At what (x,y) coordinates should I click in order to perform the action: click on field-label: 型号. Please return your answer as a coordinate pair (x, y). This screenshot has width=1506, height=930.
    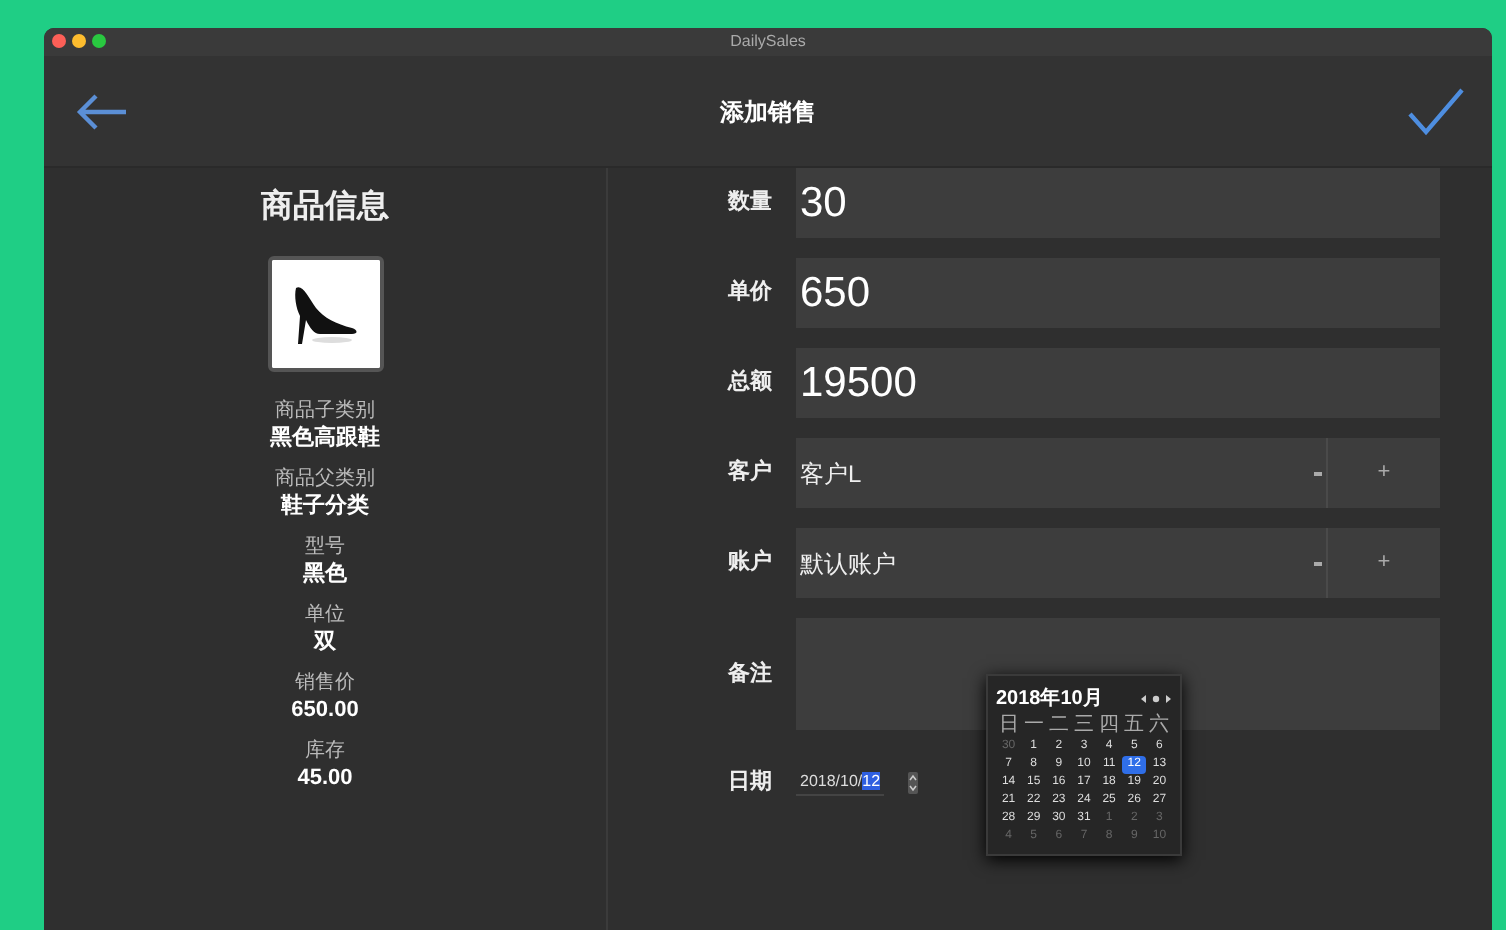
    Looking at the image, I should click on (325, 548).